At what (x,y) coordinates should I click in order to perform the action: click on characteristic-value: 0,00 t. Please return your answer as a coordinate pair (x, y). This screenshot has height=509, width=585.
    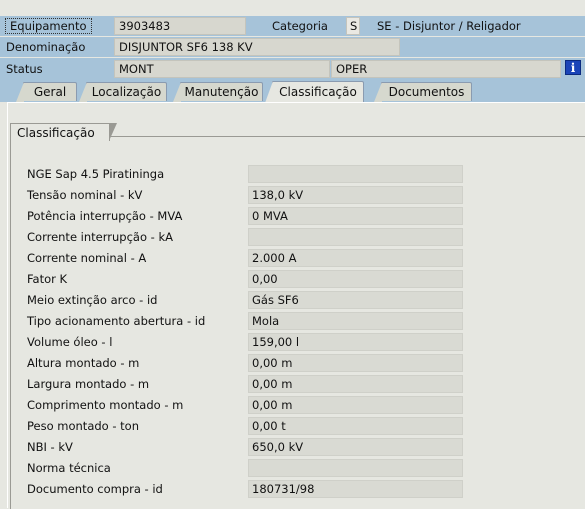
    Looking at the image, I should click on (355, 426).